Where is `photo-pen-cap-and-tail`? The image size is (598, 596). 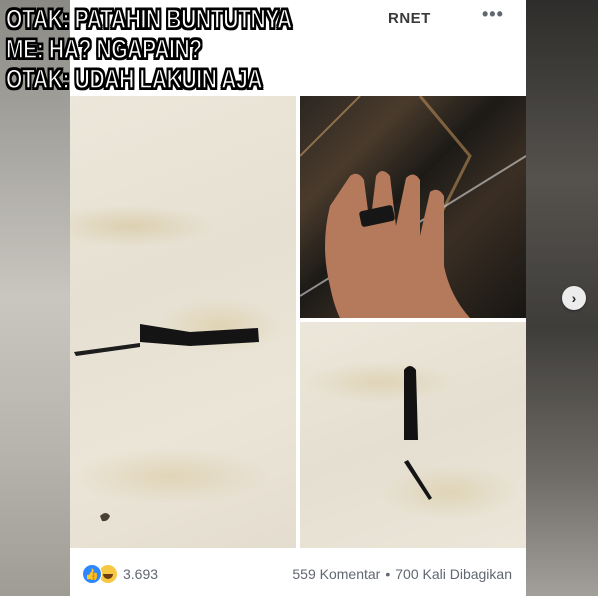
photo-pen-cap-and-tail is located at coordinates (413, 435).